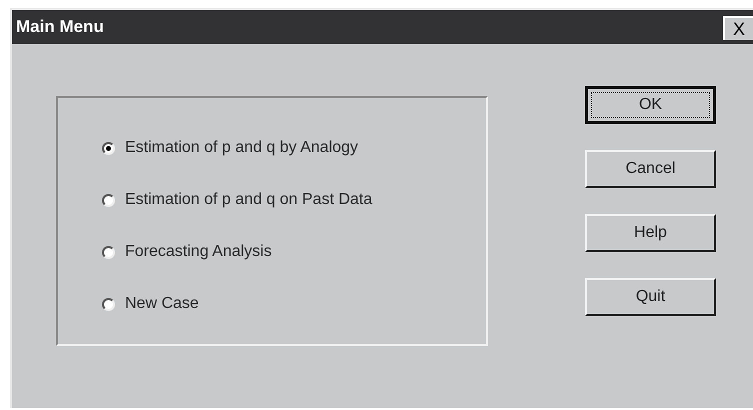 The image size is (753, 410). What do you see at coordinates (738, 28) in the screenshot?
I see `close-button: X` at bounding box center [738, 28].